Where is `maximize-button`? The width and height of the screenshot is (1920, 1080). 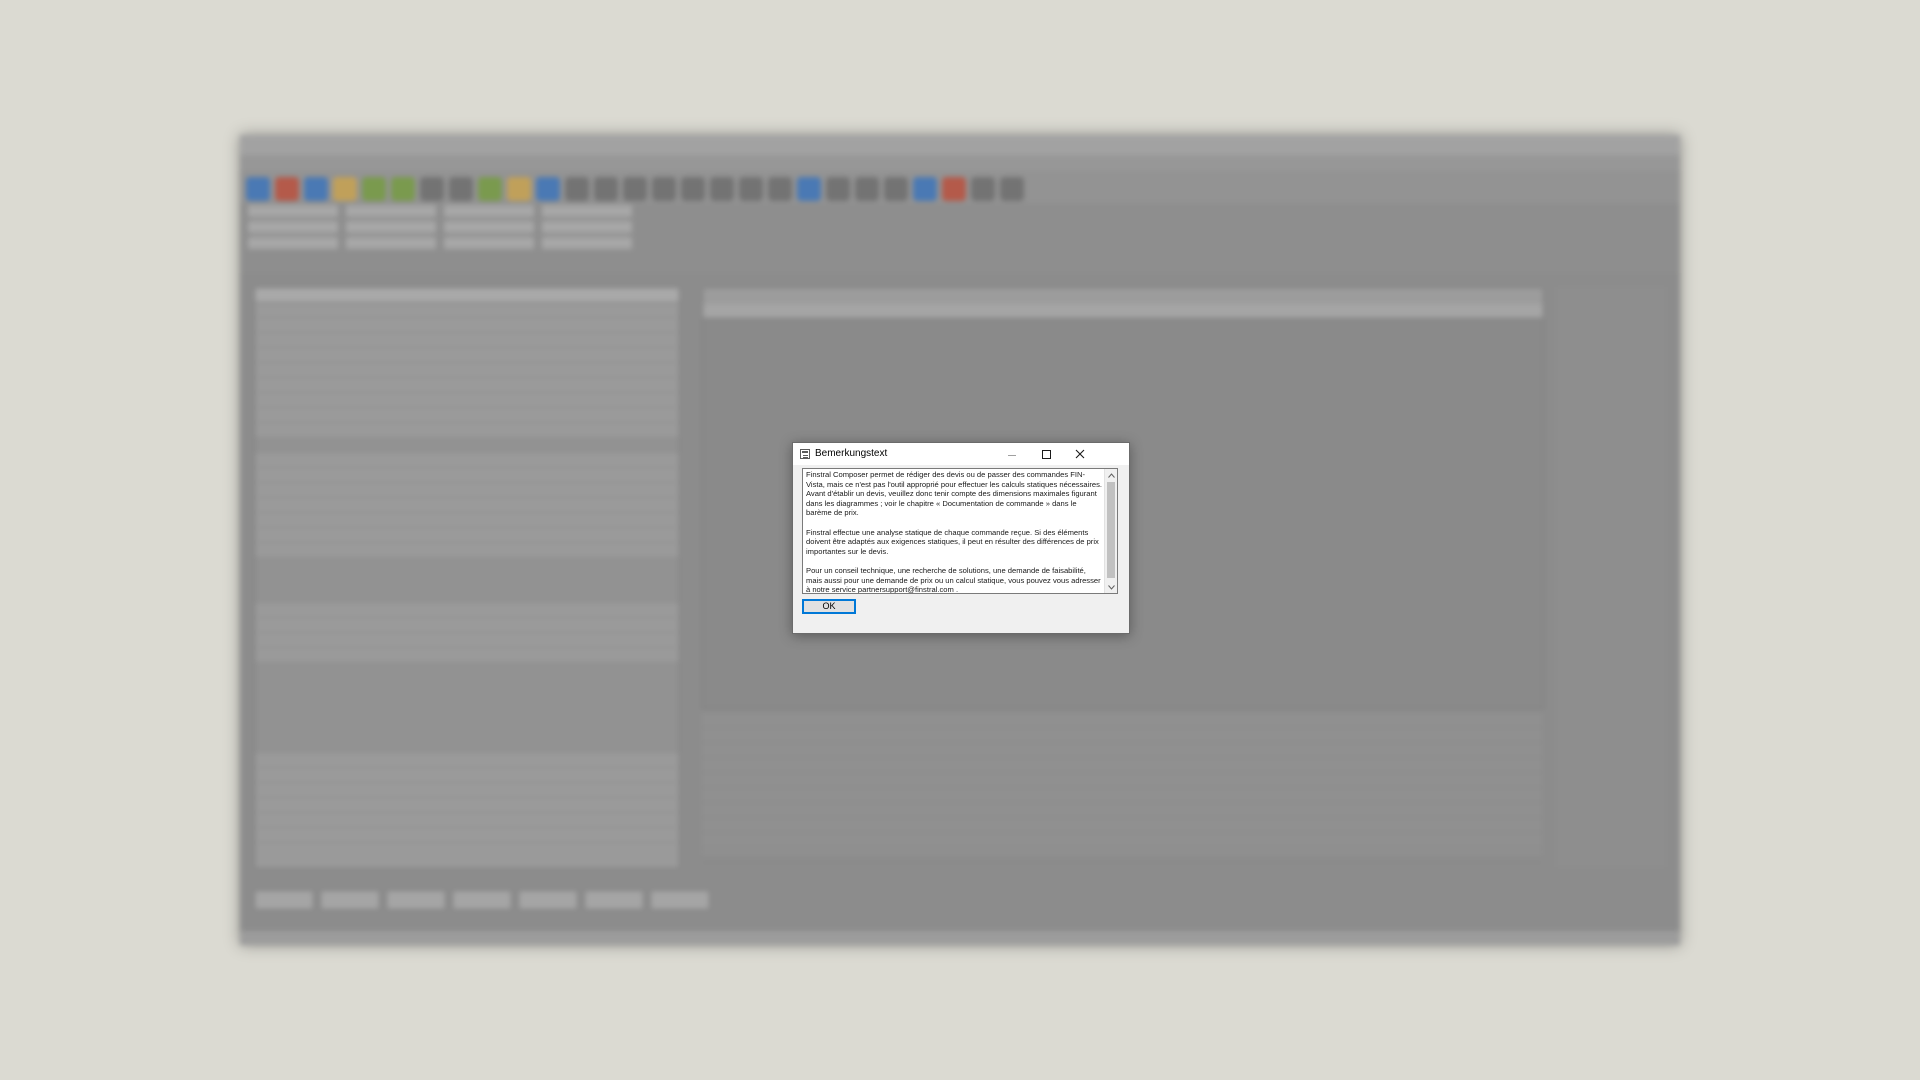
maximize-button is located at coordinates (1046, 454).